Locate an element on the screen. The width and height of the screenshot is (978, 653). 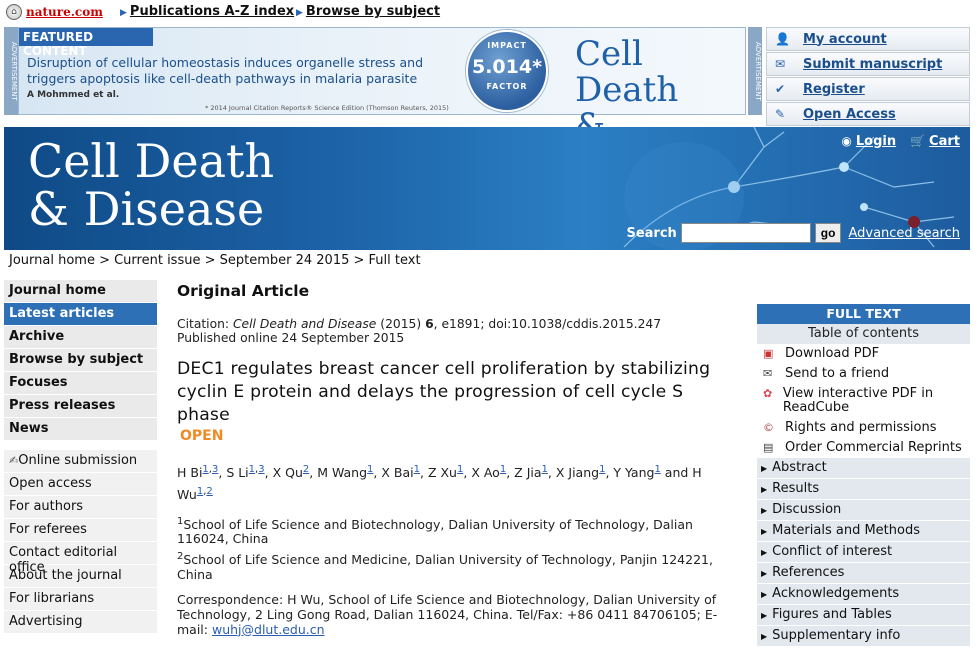
login-icon: ◉ is located at coordinates (846, 141).